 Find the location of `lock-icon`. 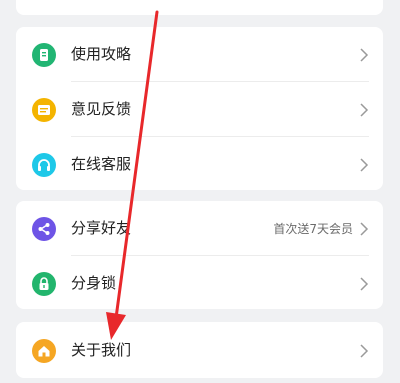

lock-icon is located at coordinates (44, 284).